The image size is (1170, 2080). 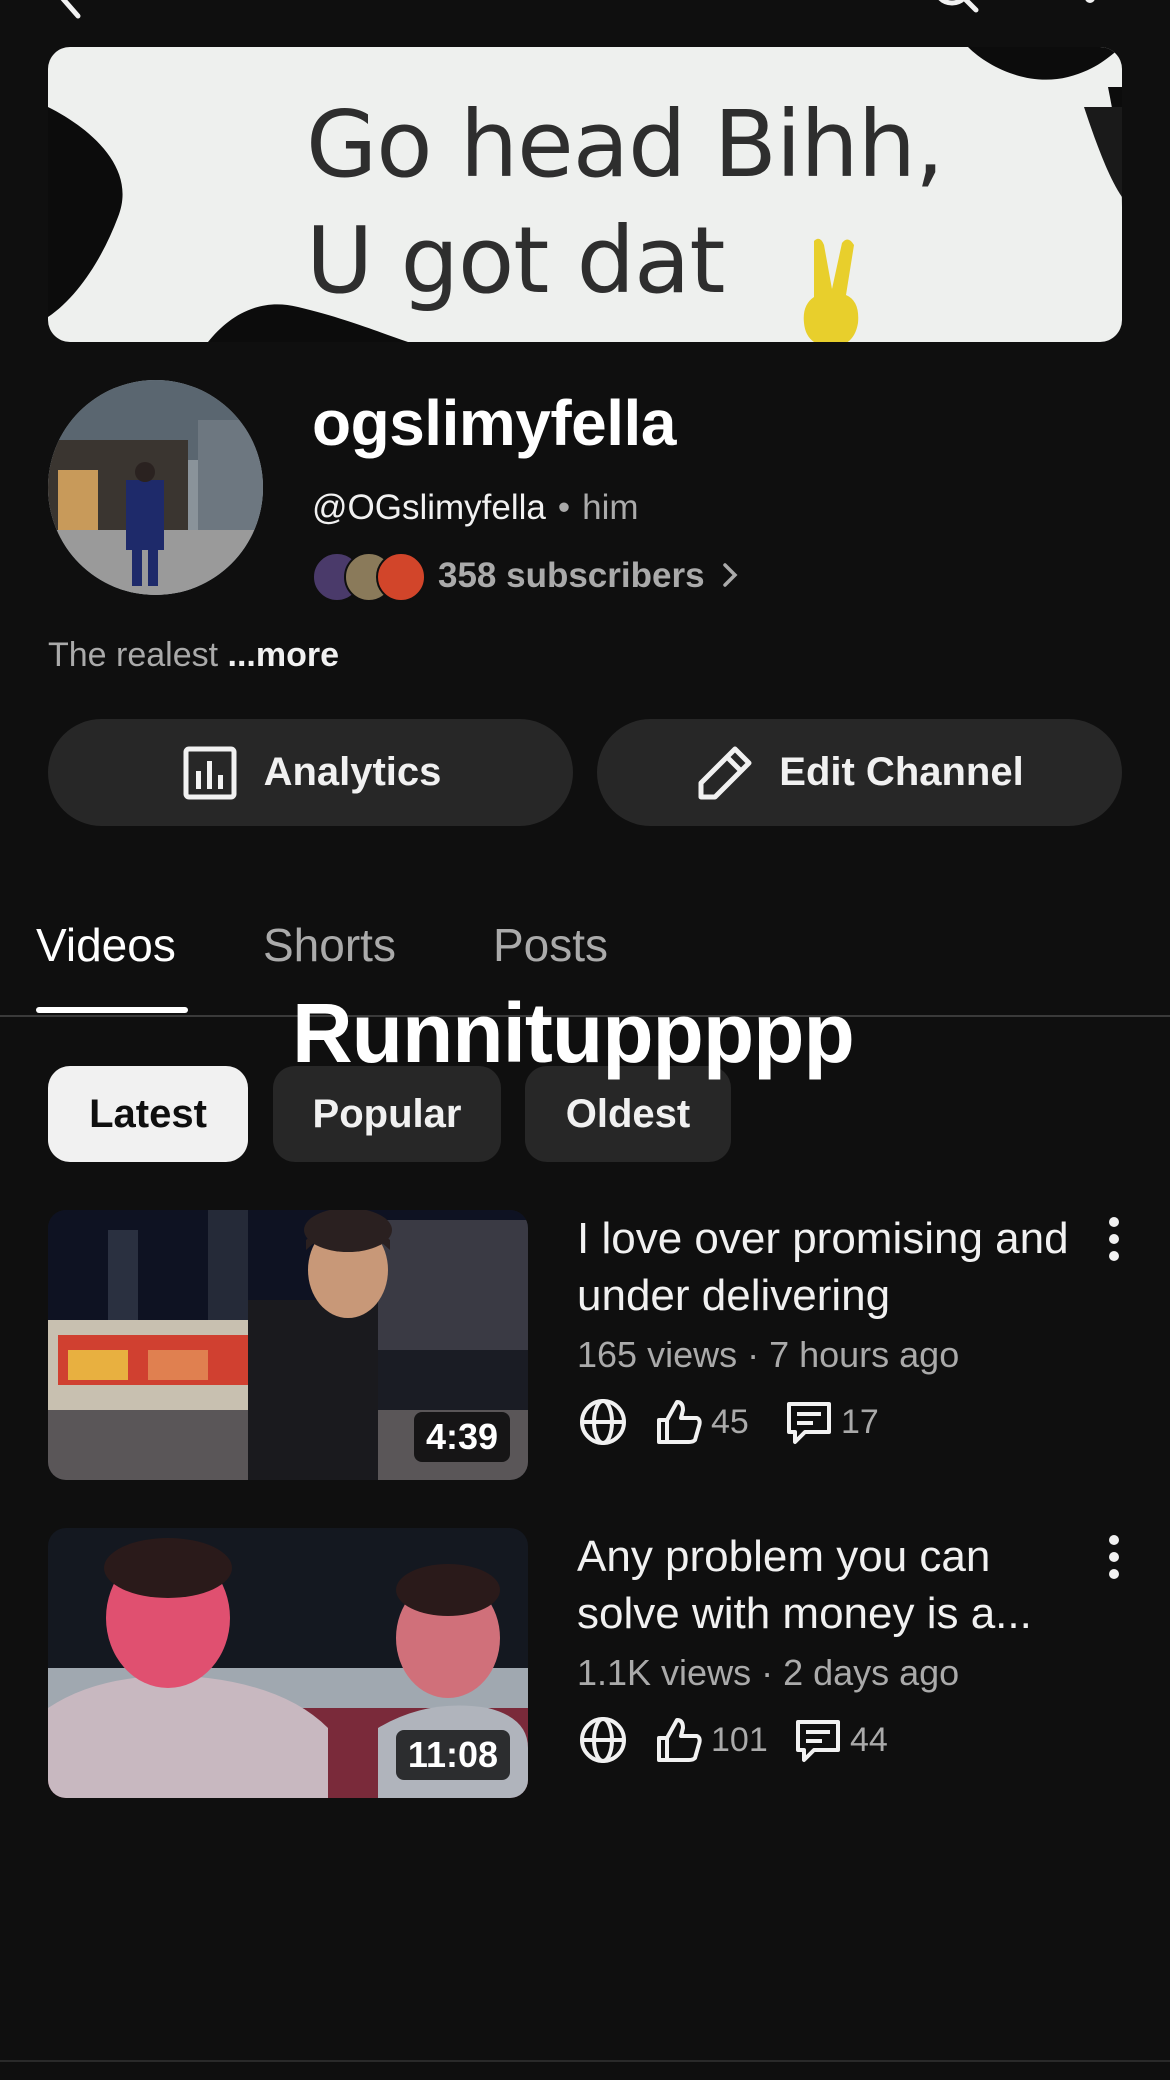 What do you see at coordinates (550, 945) in the screenshot?
I see `tab-posts: Posts` at bounding box center [550, 945].